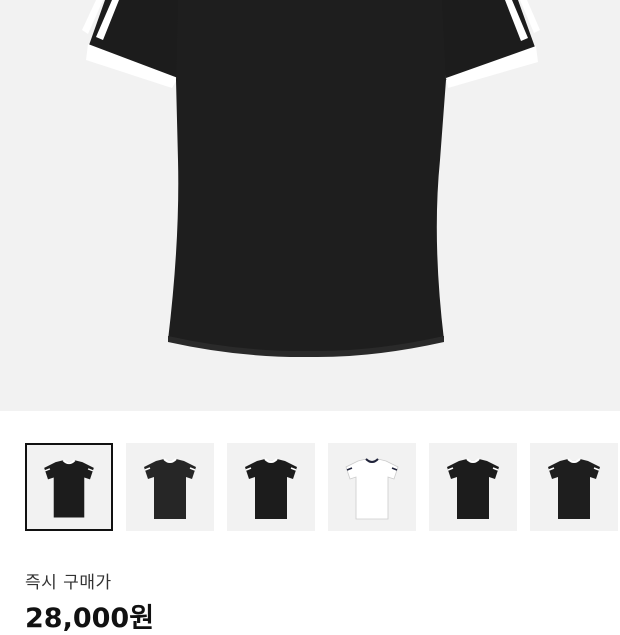 This screenshot has height=635, width=620. I want to click on instant-buy-label: 즉시 구매가, so click(68, 583).